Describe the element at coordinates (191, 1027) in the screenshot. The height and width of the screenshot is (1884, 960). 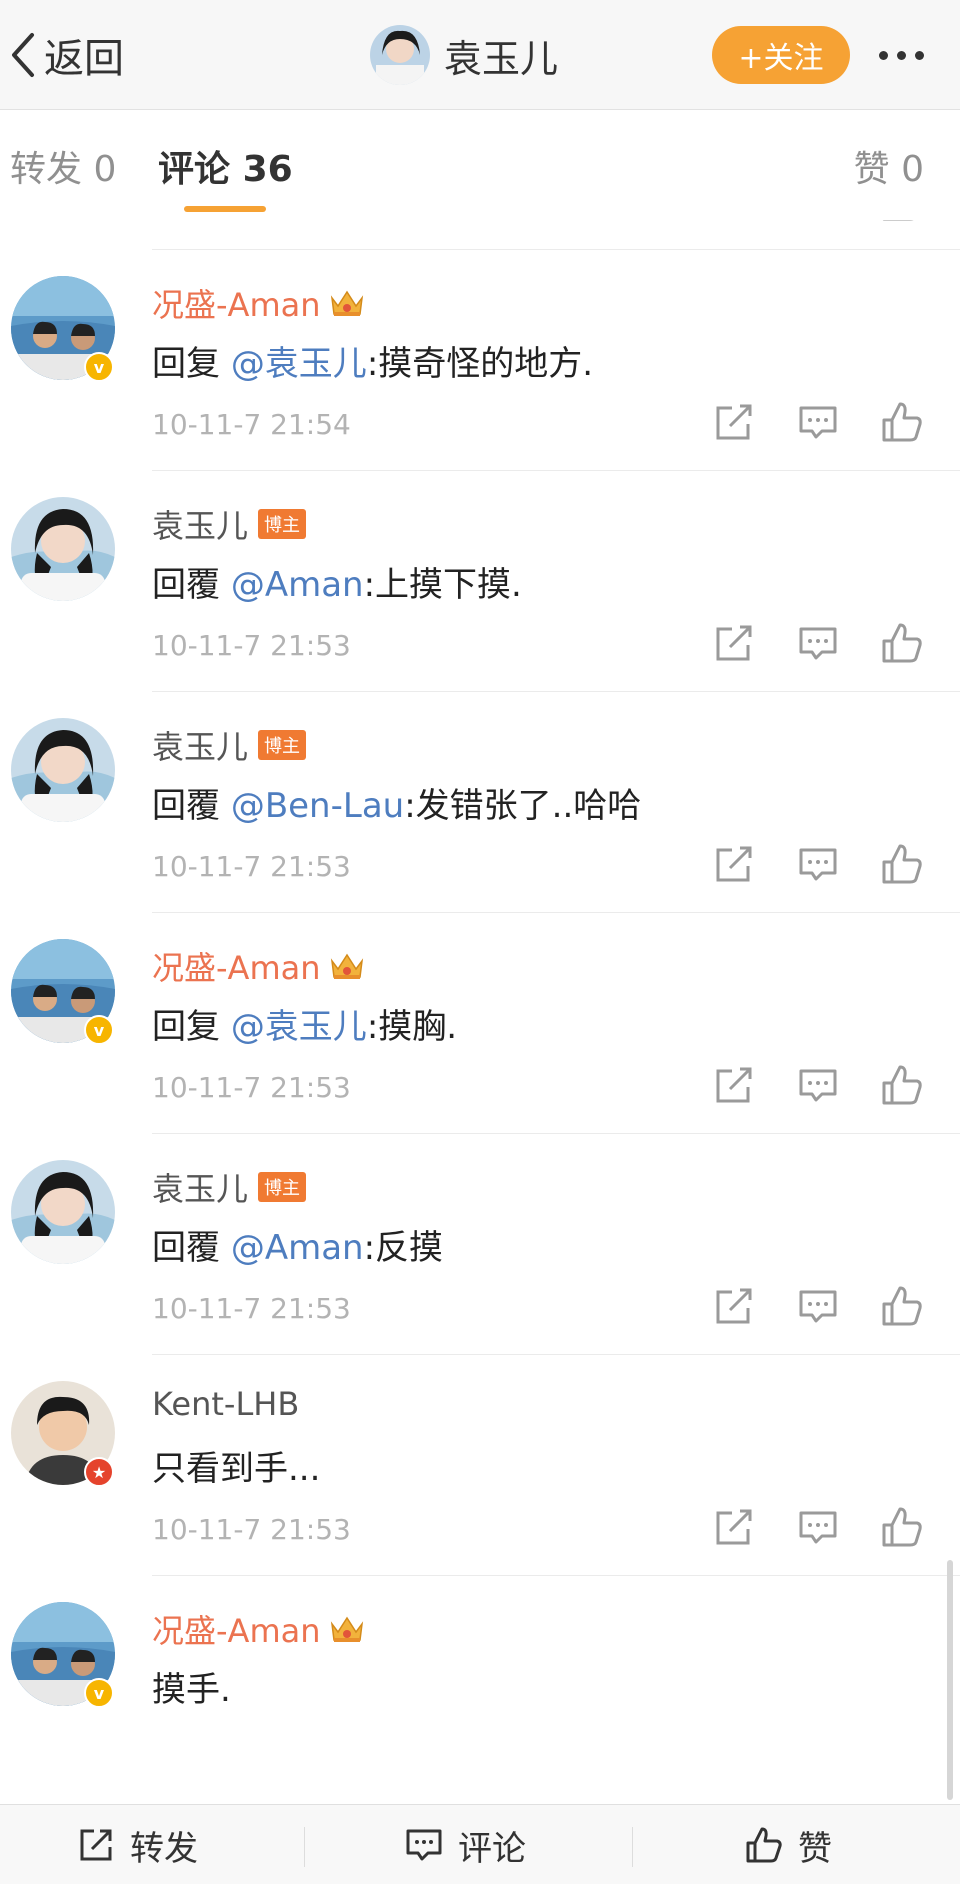
I see `reply-prefix: 回复` at that location.